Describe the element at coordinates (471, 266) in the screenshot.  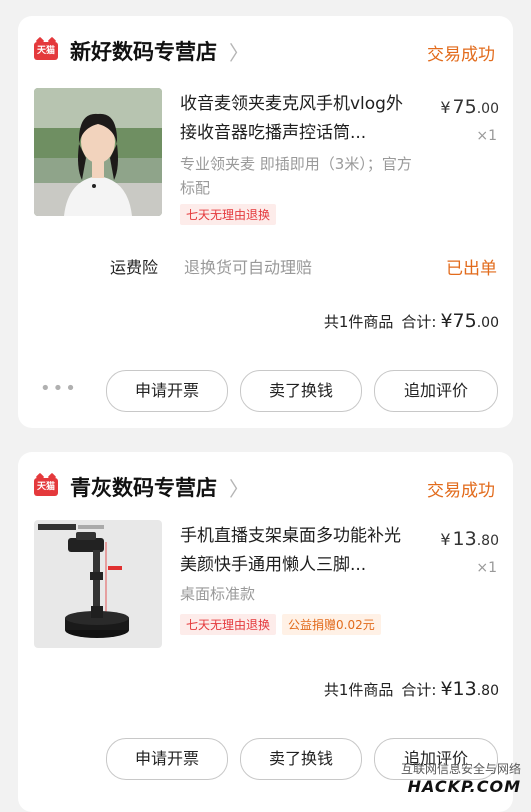
I see `insurance-status: 已出单` at that location.